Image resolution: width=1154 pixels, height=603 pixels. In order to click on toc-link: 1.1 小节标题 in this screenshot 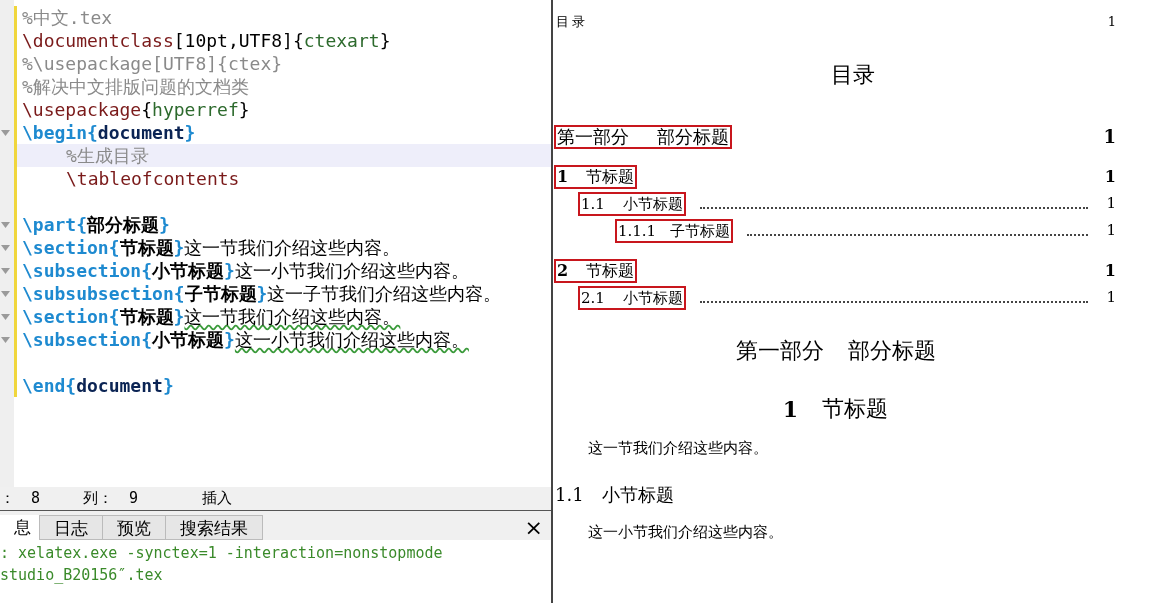, I will do `click(632, 203)`.